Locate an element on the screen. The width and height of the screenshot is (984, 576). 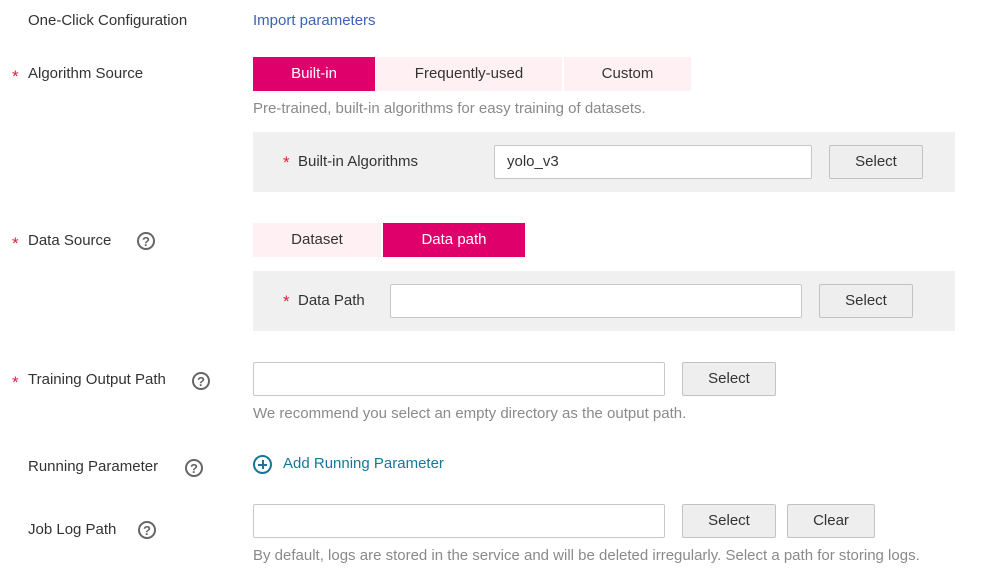
job-log-clear-button: Clear is located at coordinates (831, 521).